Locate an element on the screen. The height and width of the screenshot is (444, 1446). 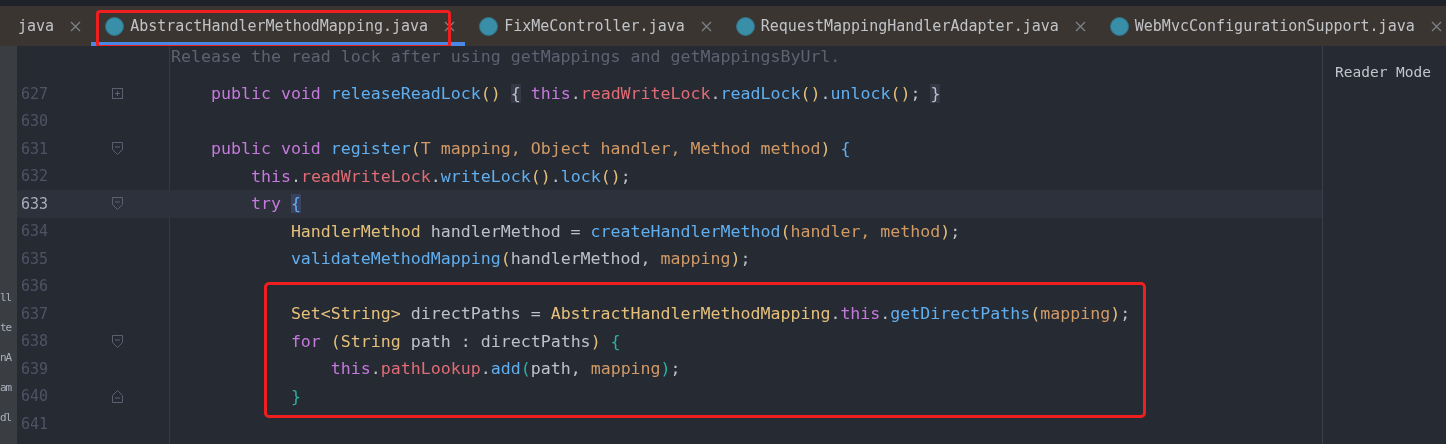
tab-label: FixMeController.java is located at coordinates (594, 26).